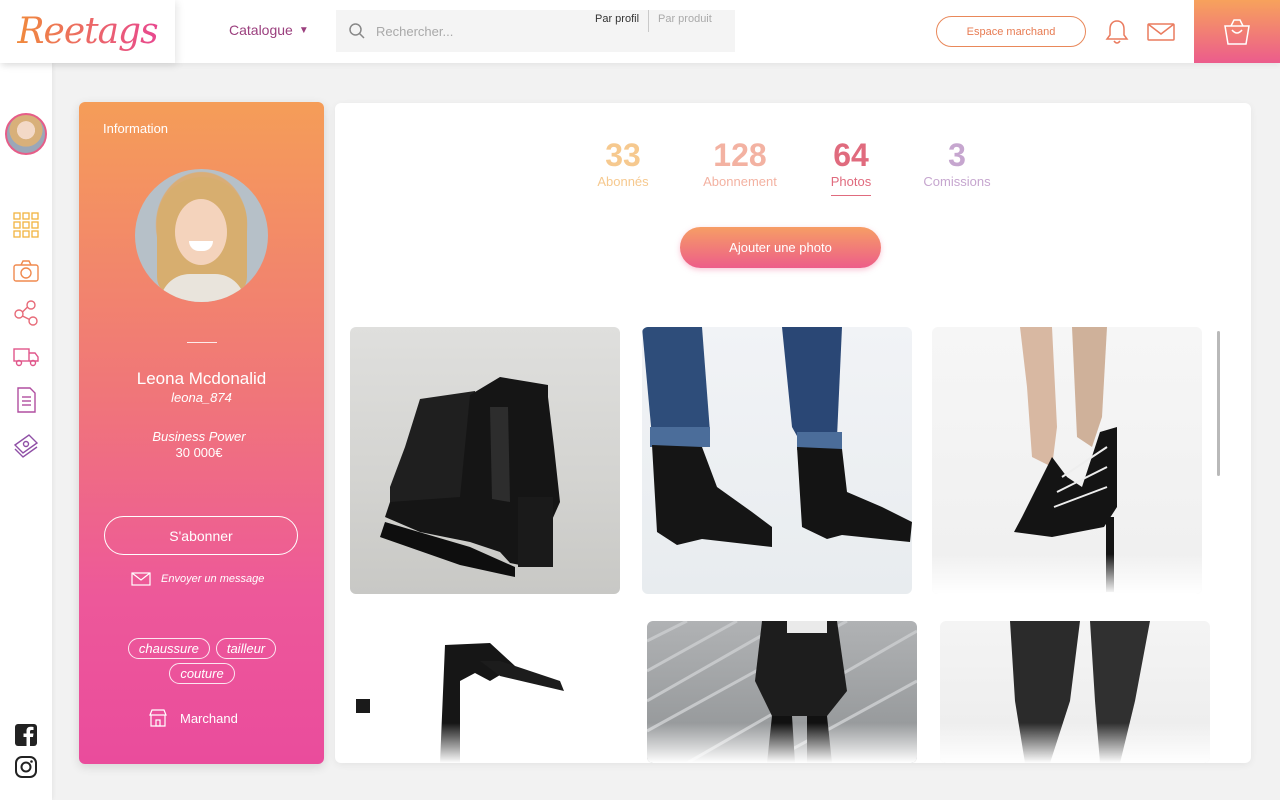  I want to click on profile-handle: leona_874, so click(201, 397).